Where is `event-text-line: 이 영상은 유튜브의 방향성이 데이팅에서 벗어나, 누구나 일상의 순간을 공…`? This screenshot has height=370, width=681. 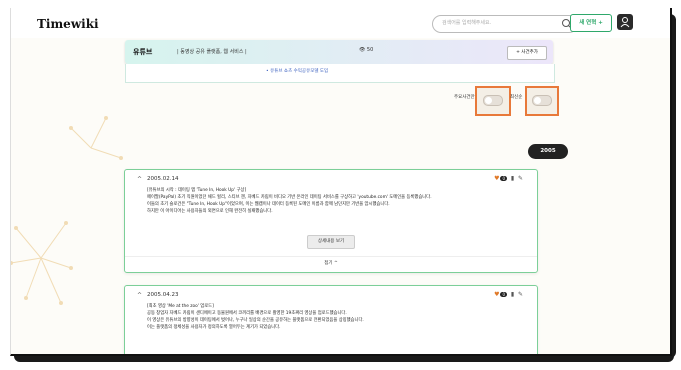
event-text-line: 이 영상은 유튜브의 방향성이 데이팅에서 벗어나, 누구나 일상의 순간을 공… is located at coordinates (255, 320).